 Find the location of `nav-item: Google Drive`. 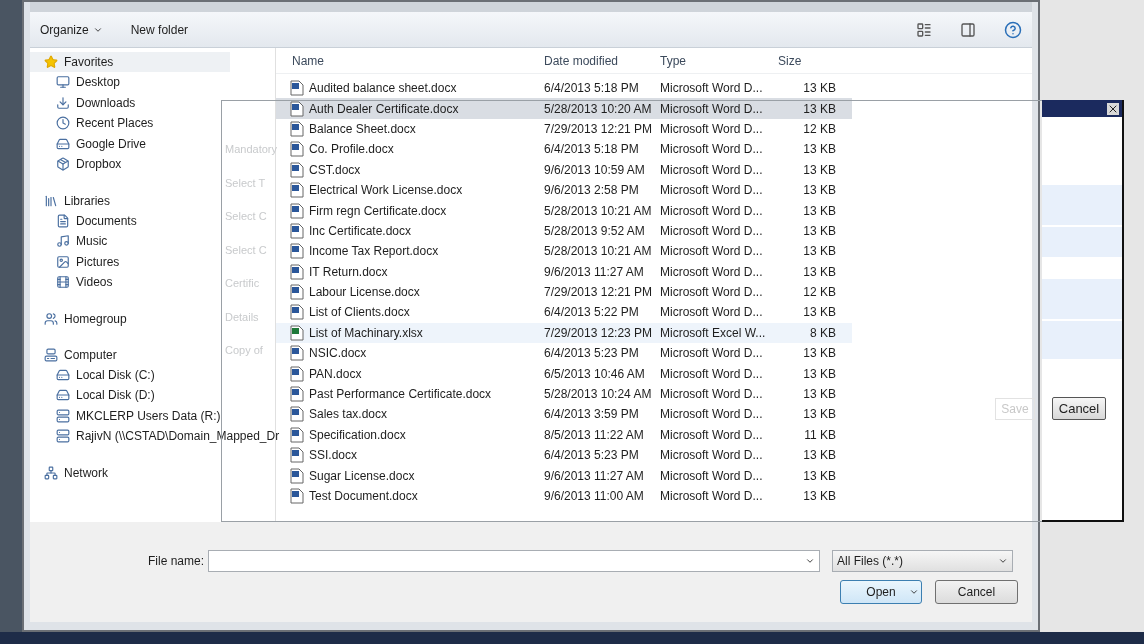

nav-item: Google Drive is located at coordinates (92, 143).